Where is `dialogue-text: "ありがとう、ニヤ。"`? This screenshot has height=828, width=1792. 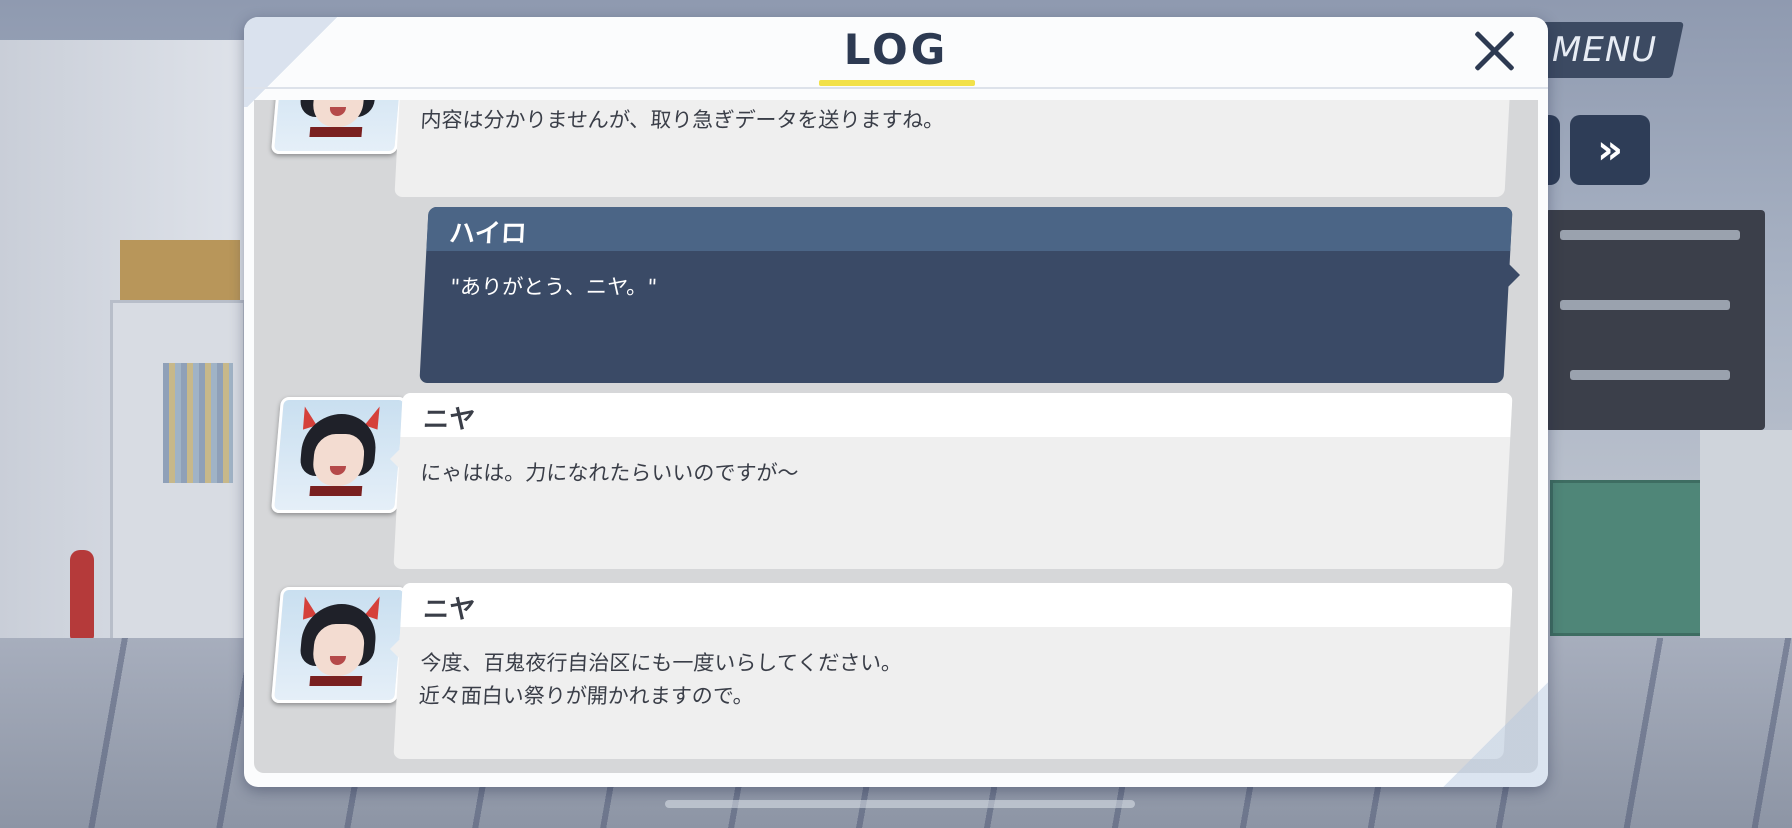 dialogue-text: "ありがとう、ニヤ。" is located at coordinates (553, 287).